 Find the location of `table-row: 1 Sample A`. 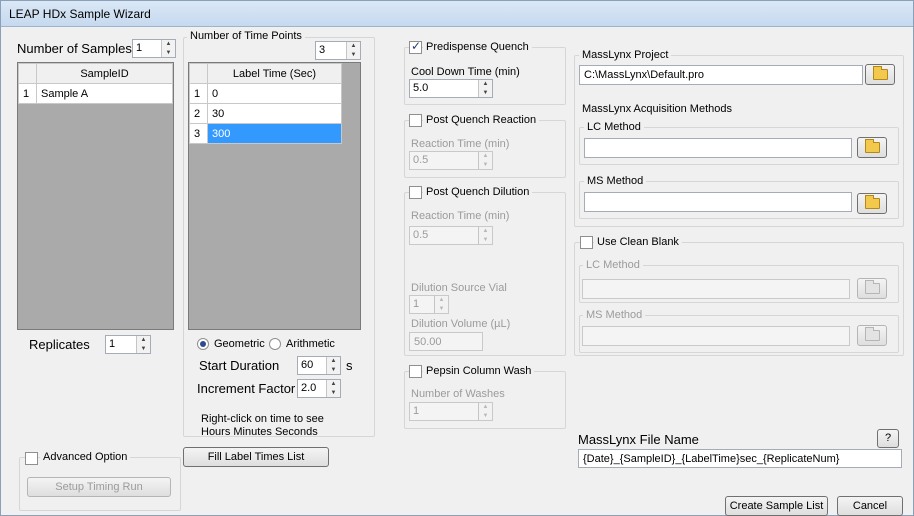

table-row: 1 Sample A is located at coordinates (95, 93).